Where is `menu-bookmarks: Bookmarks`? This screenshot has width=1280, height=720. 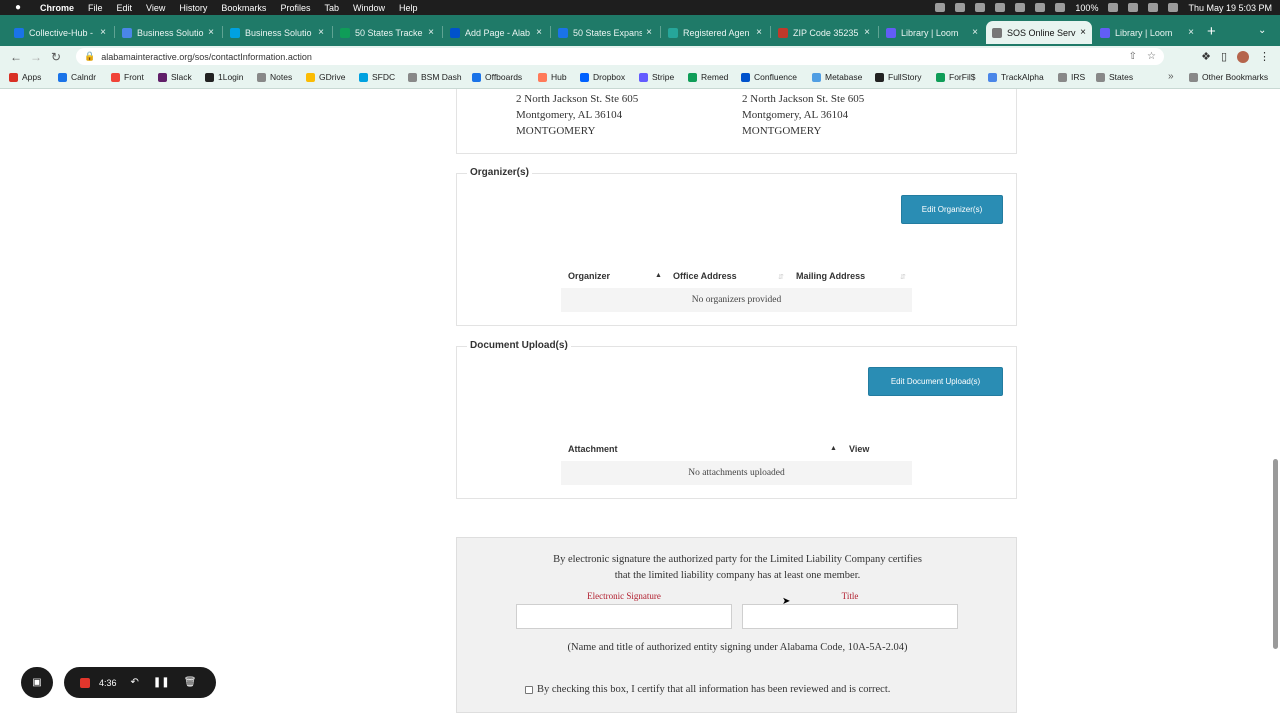 menu-bookmarks: Bookmarks is located at coordinates (243, 8).